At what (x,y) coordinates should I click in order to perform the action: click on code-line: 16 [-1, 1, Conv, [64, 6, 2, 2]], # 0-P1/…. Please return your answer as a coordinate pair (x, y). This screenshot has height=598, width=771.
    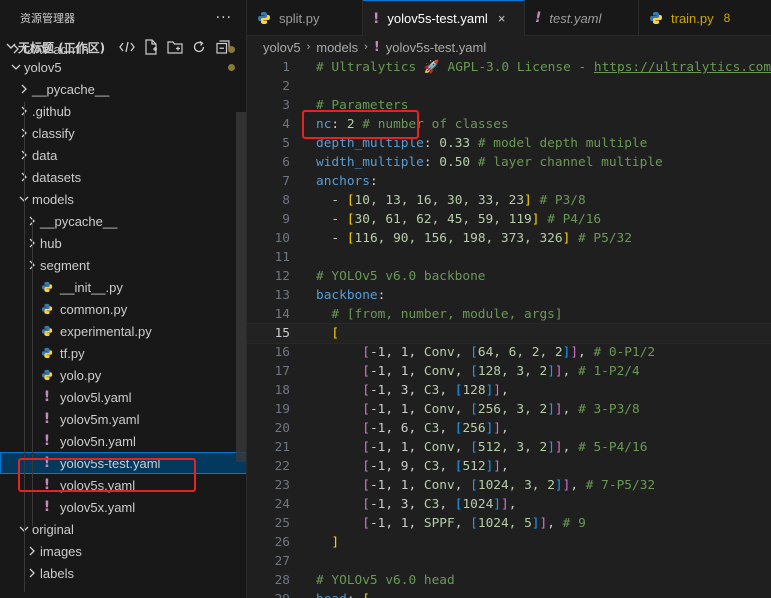
    Looking at the image, I should click on (509, 352).